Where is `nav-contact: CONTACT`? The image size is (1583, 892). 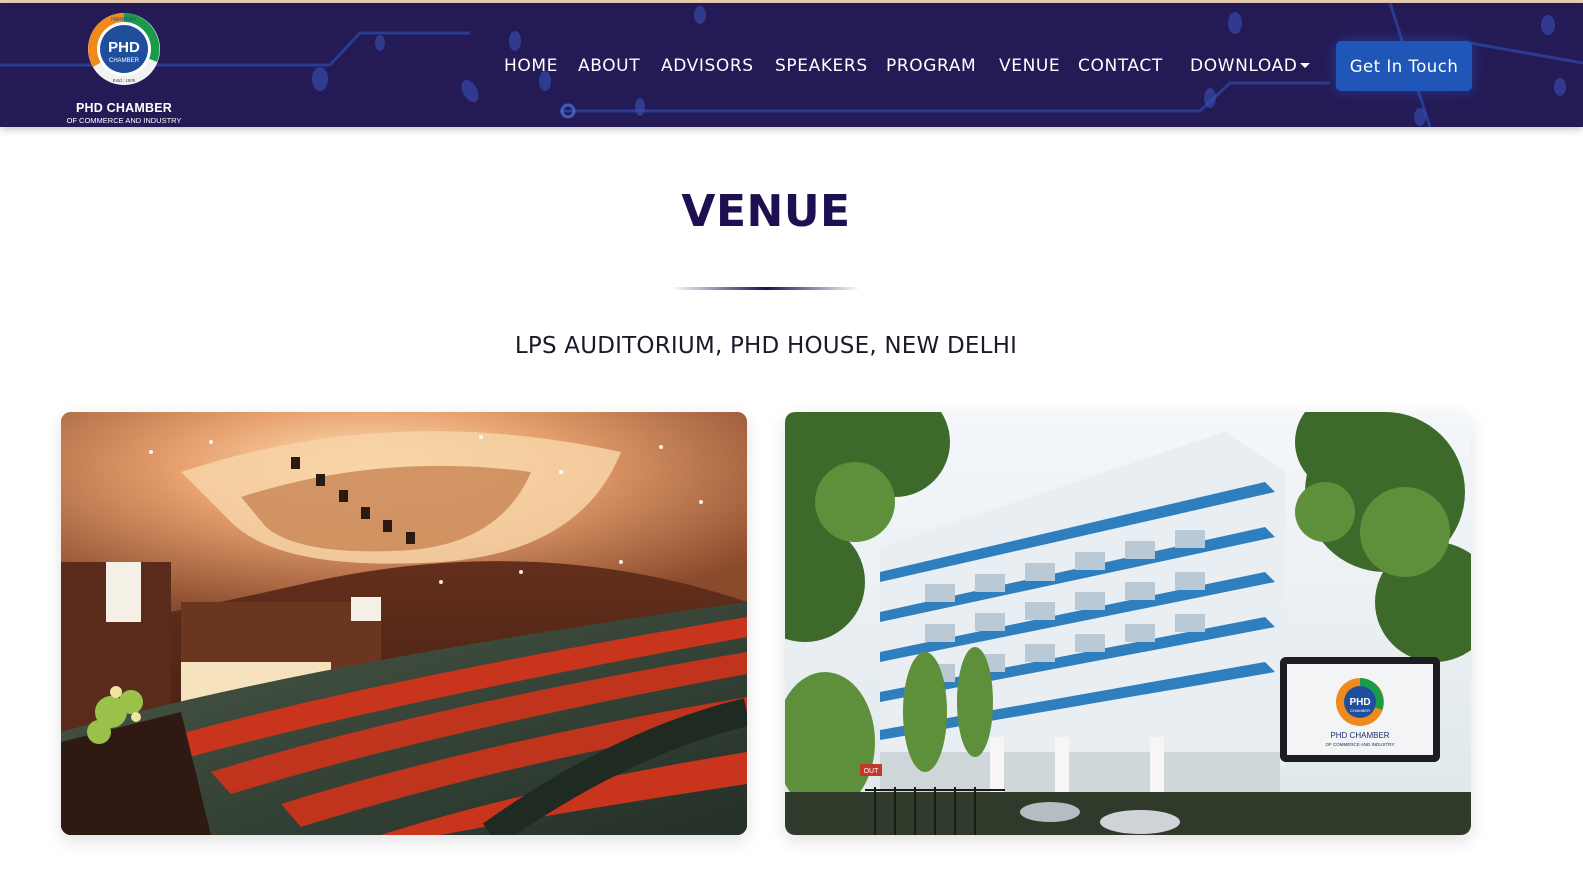 nav-contact: CONTACT is located at coordinates (1120, 66).